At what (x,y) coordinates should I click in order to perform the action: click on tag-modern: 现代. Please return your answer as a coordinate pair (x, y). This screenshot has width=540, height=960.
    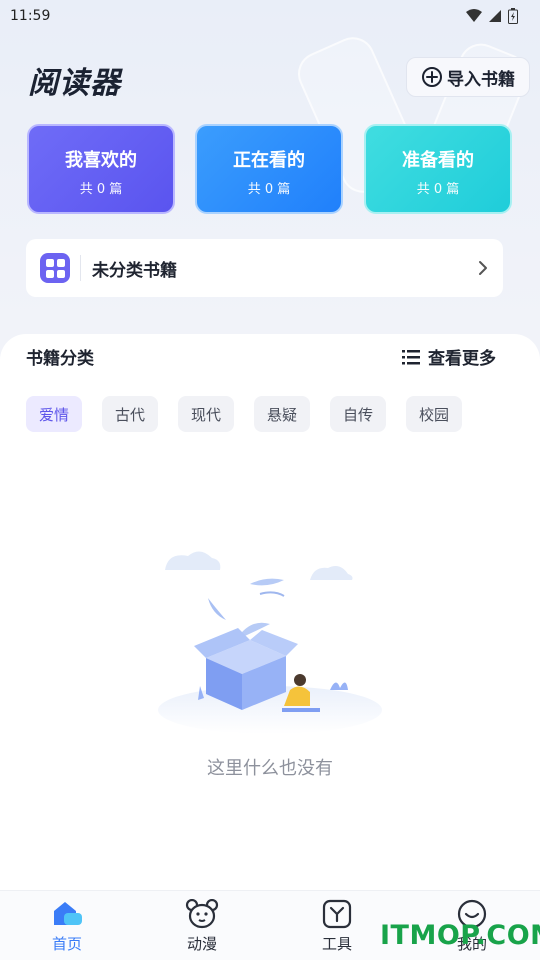
    Looking at the image, I should click on (206, 414).